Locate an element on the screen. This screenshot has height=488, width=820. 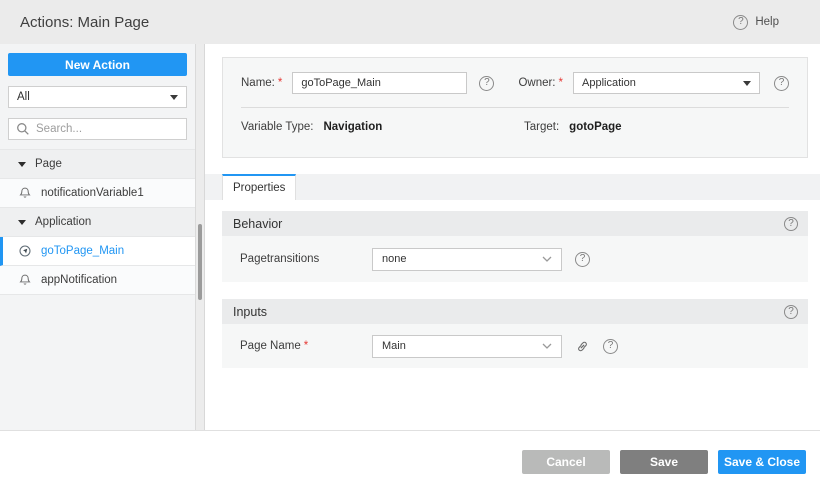
action-info-panel: Name: * ? Owner: * Application ? Variab is located at coordinates (515, 107).